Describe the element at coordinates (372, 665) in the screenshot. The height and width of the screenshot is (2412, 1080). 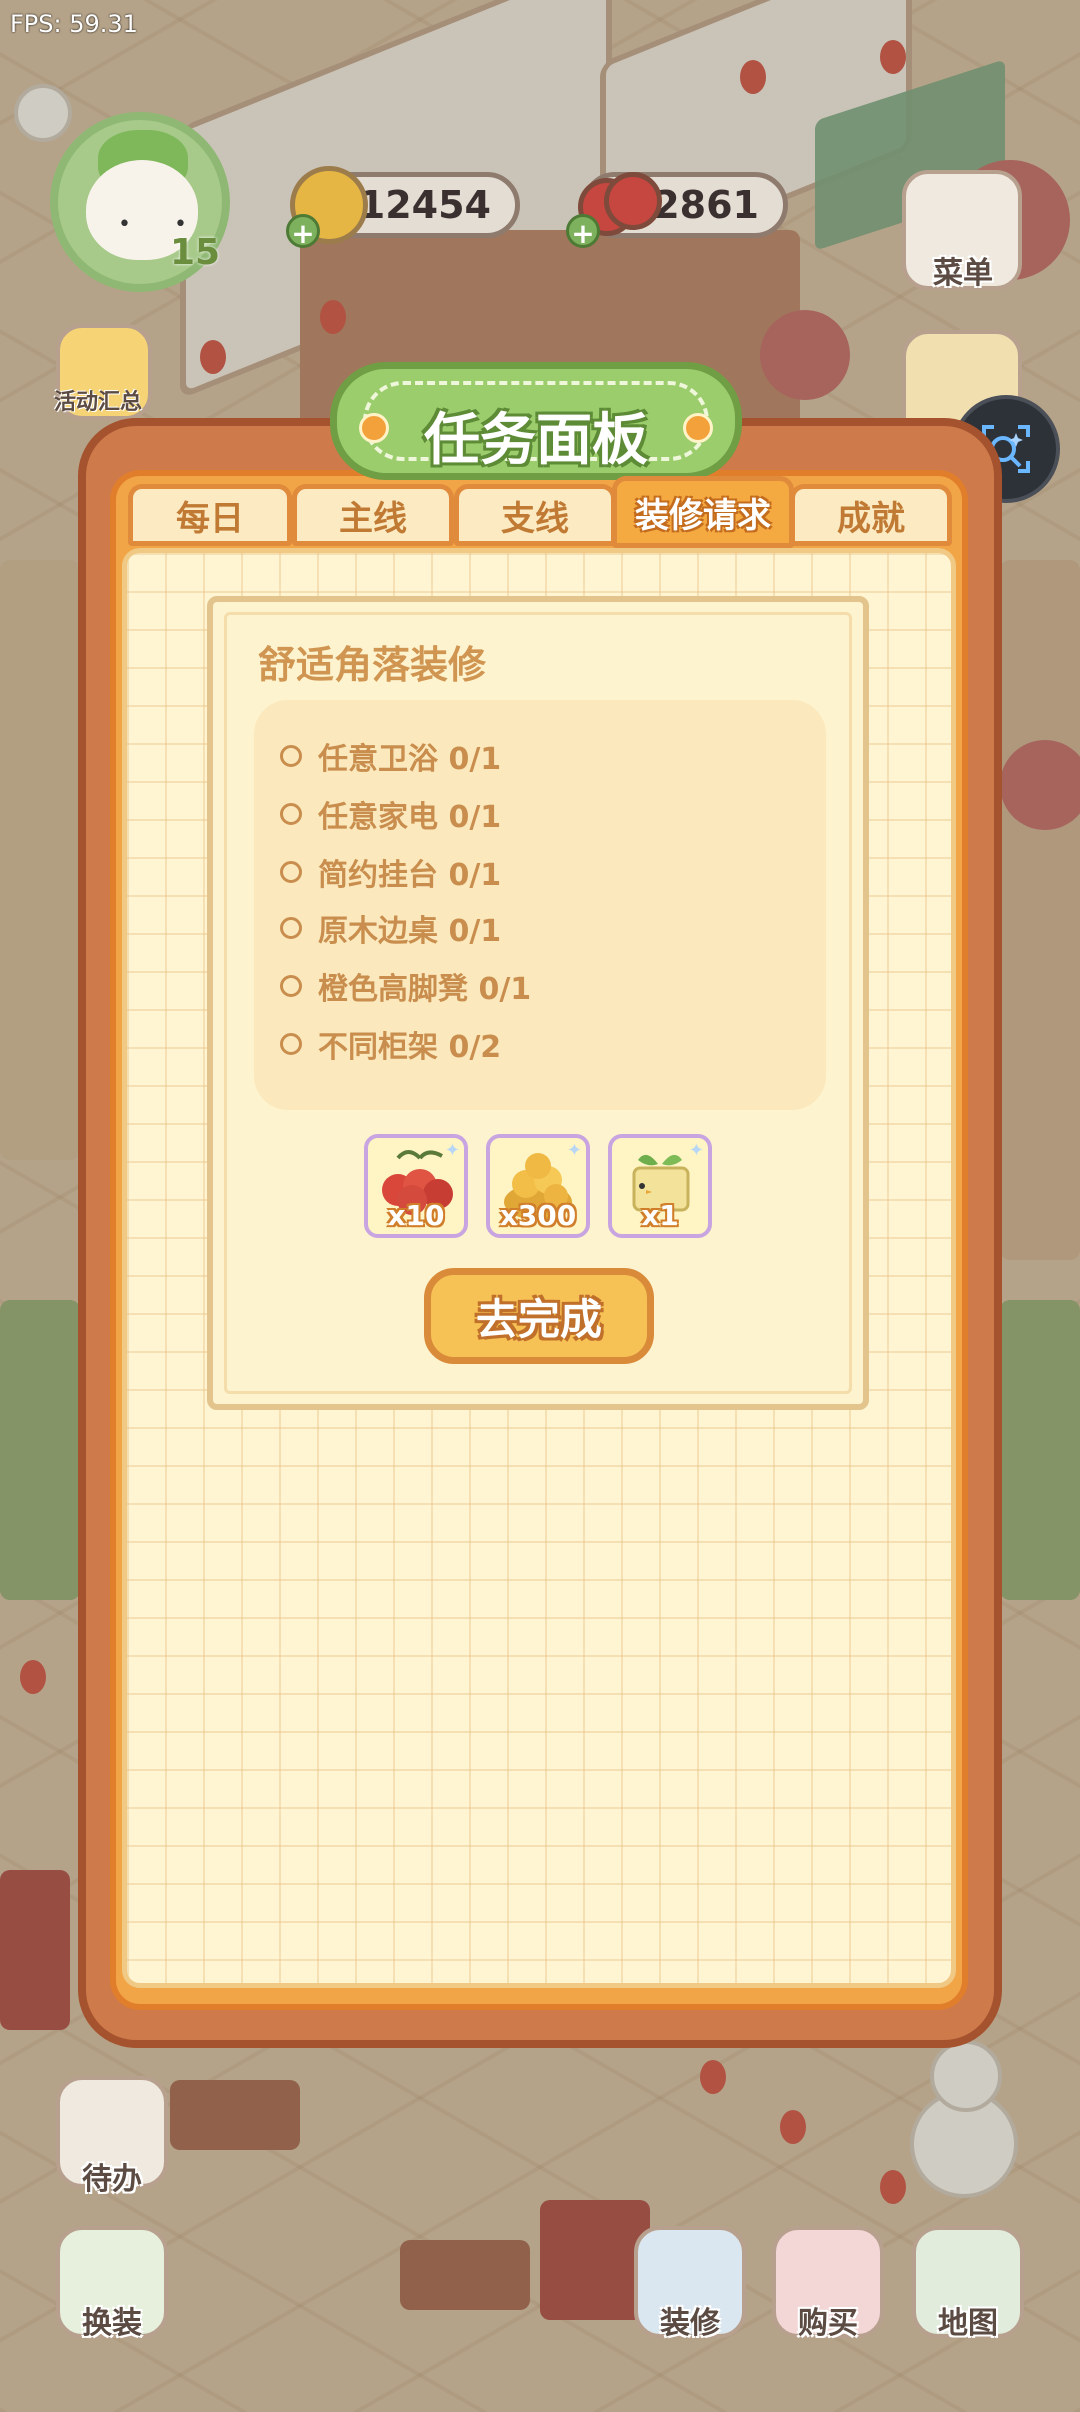
I see `task-title: 舒适角落装修` at that location.